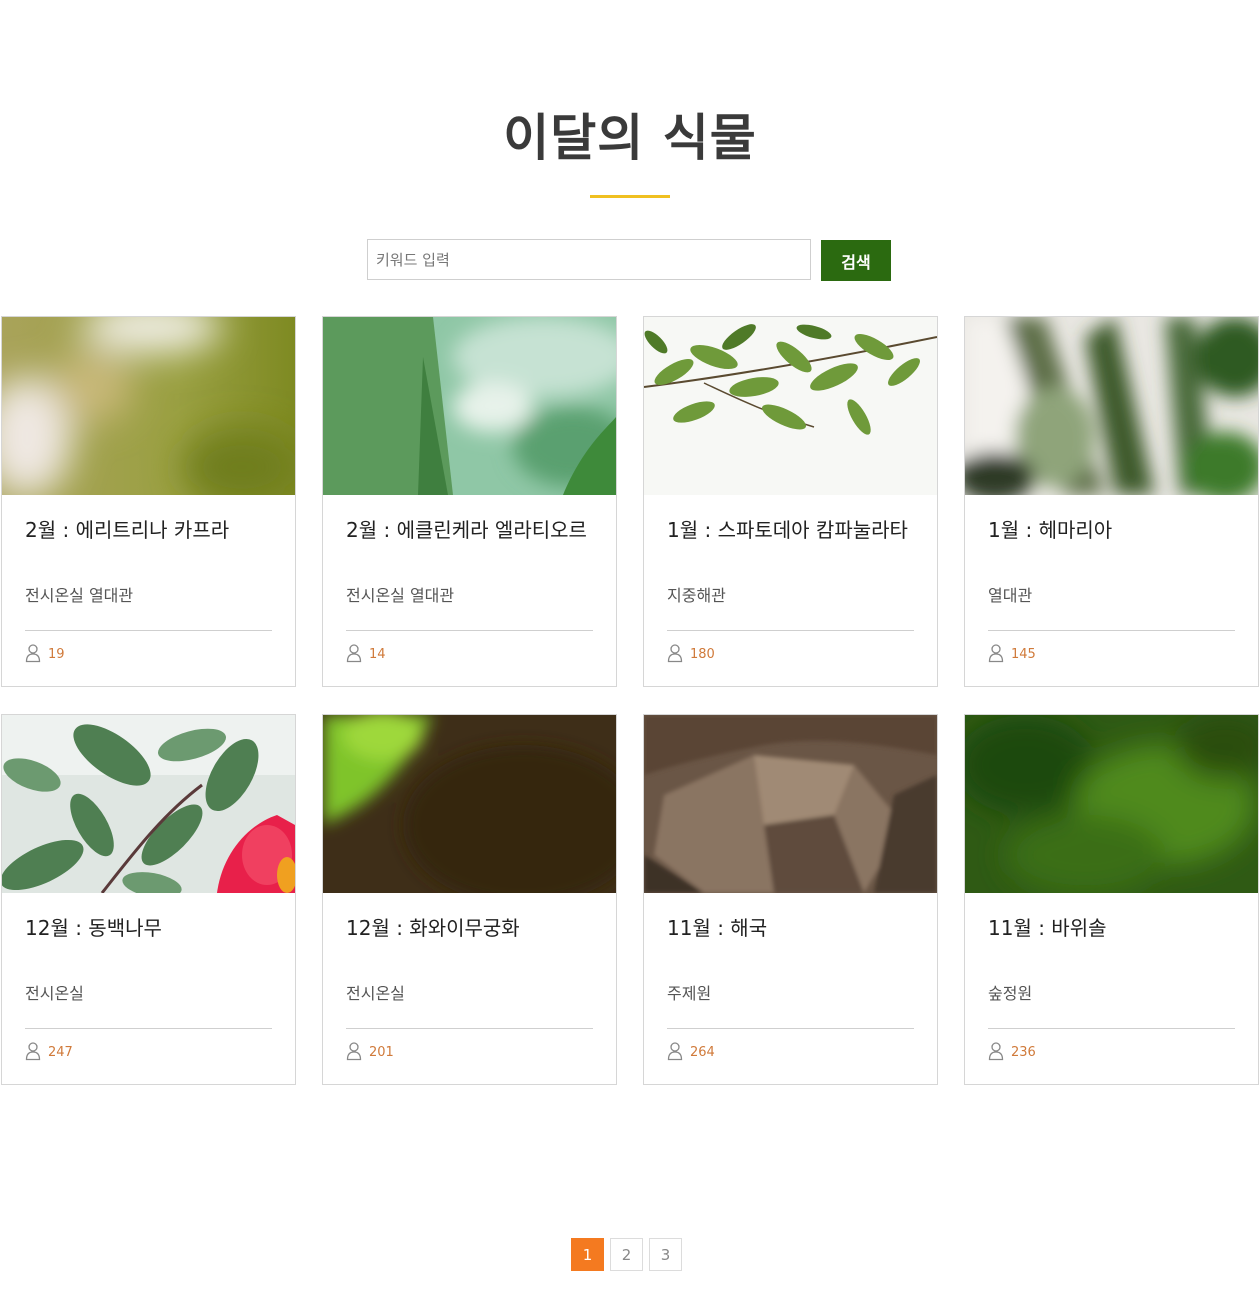  Describe the element at coordinates (665, 1254) in the screenshot. I see `page-3: 3` at that location.